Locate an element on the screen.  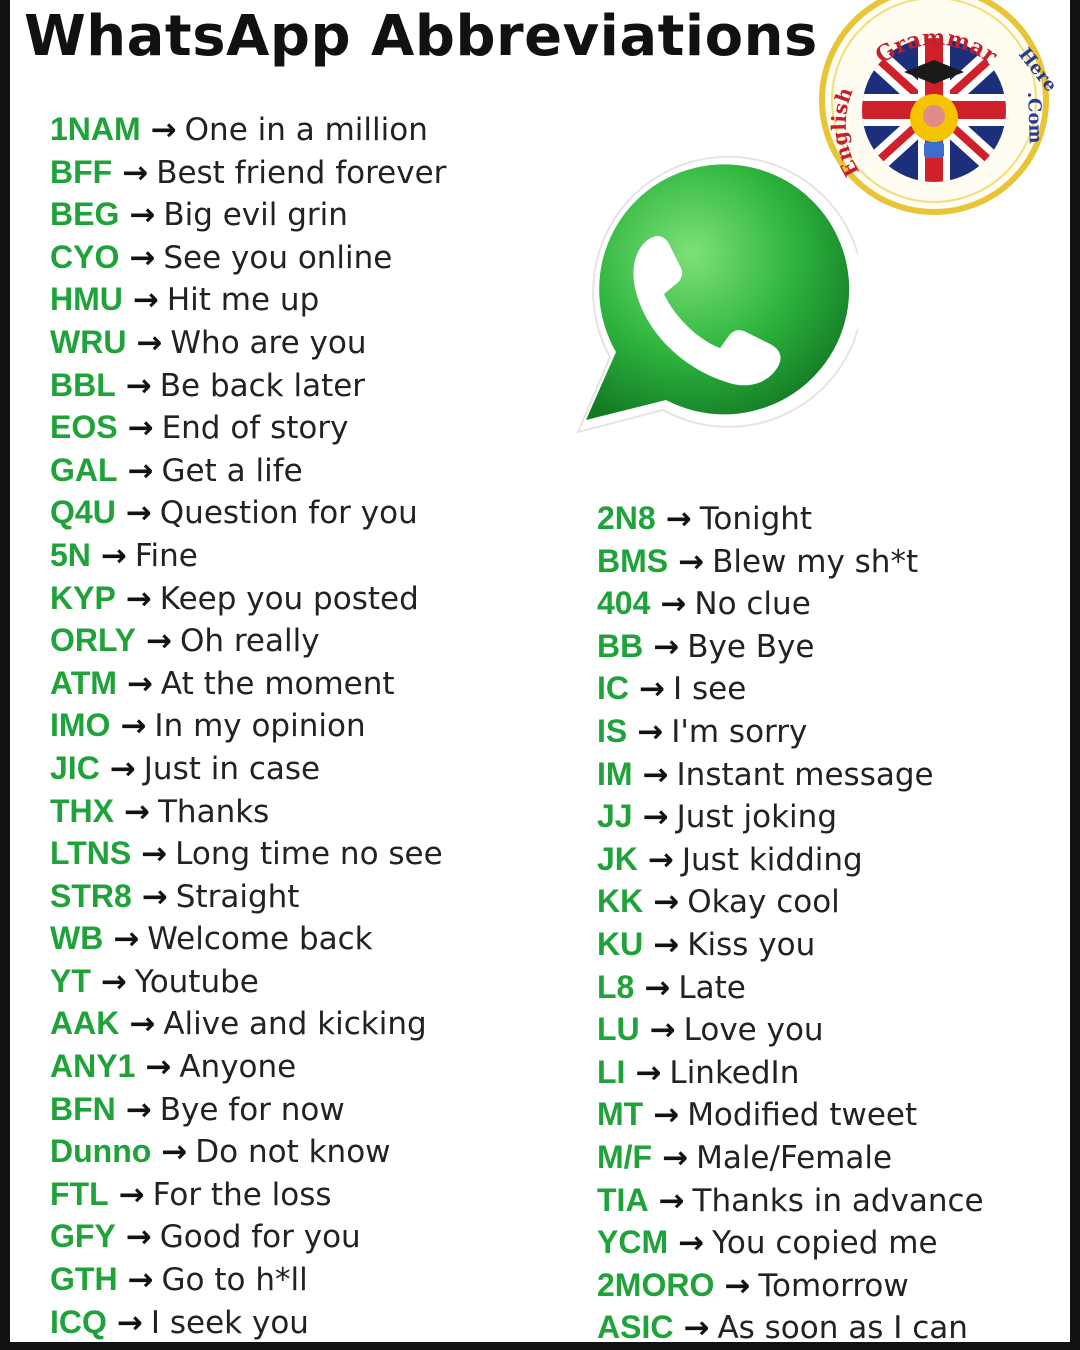
abbreviation: M/F is located at coordinates (625, 1156).